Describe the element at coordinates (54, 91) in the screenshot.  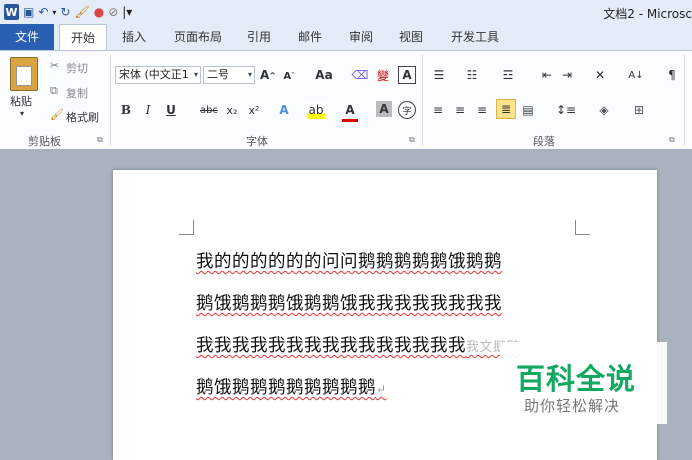
I see `copy-icon: ⧉` at that location.